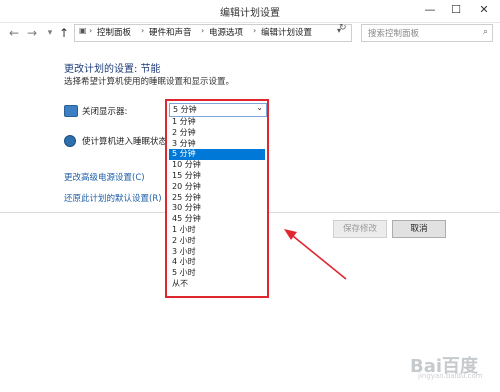  I want to click on display-off-label: 关闭显示器:, so click(105, 112).